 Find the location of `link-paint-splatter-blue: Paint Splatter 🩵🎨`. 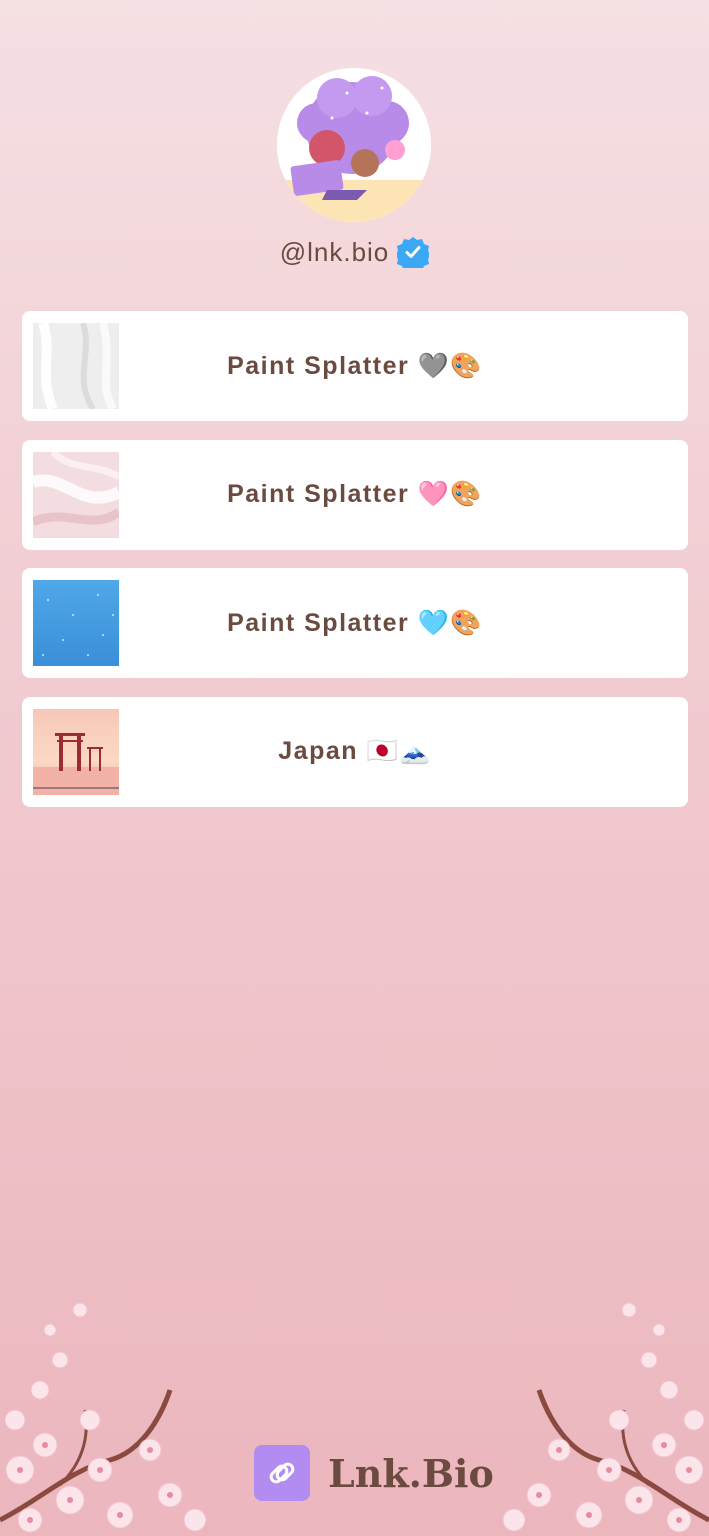

link-paint-splatter-blue: Paint Splatter 🩵🎨 is located at coordinates (355, 623).